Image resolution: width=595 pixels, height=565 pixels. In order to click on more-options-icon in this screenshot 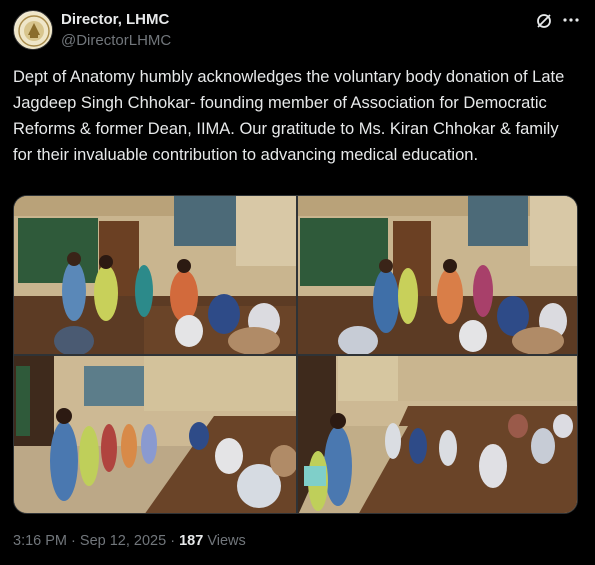, I will do `click(571, 20)`.